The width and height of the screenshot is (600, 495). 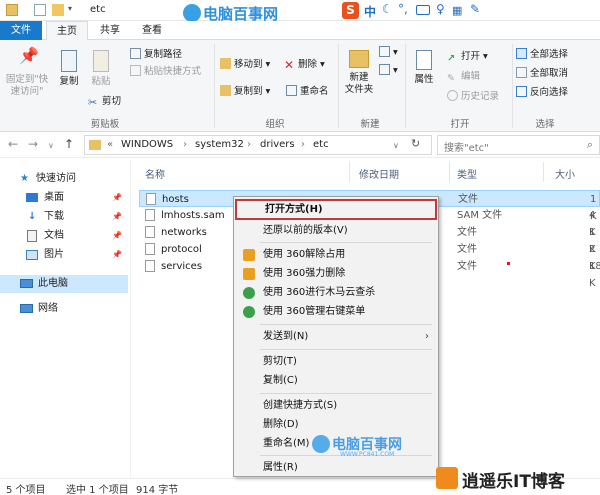 What do you see at coordinates (542, 55) in the screenshot?
I see `select-all-button: 全部选择` at bounding box center [542, 55].